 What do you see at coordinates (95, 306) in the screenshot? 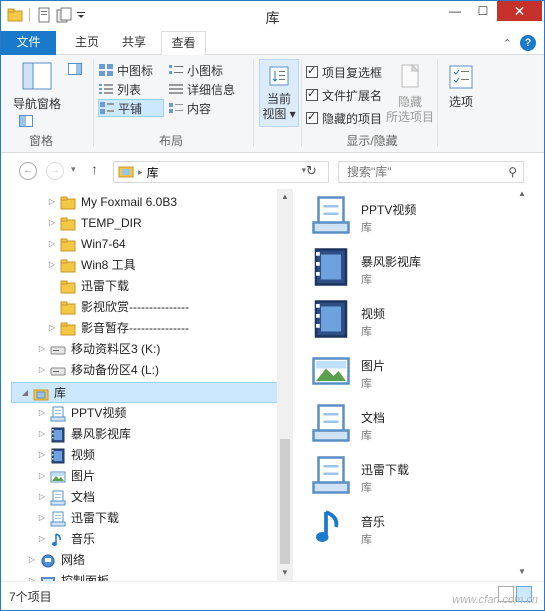
I see `tree-item: 影视欣赏---------------` at bounding box center [95, 306].